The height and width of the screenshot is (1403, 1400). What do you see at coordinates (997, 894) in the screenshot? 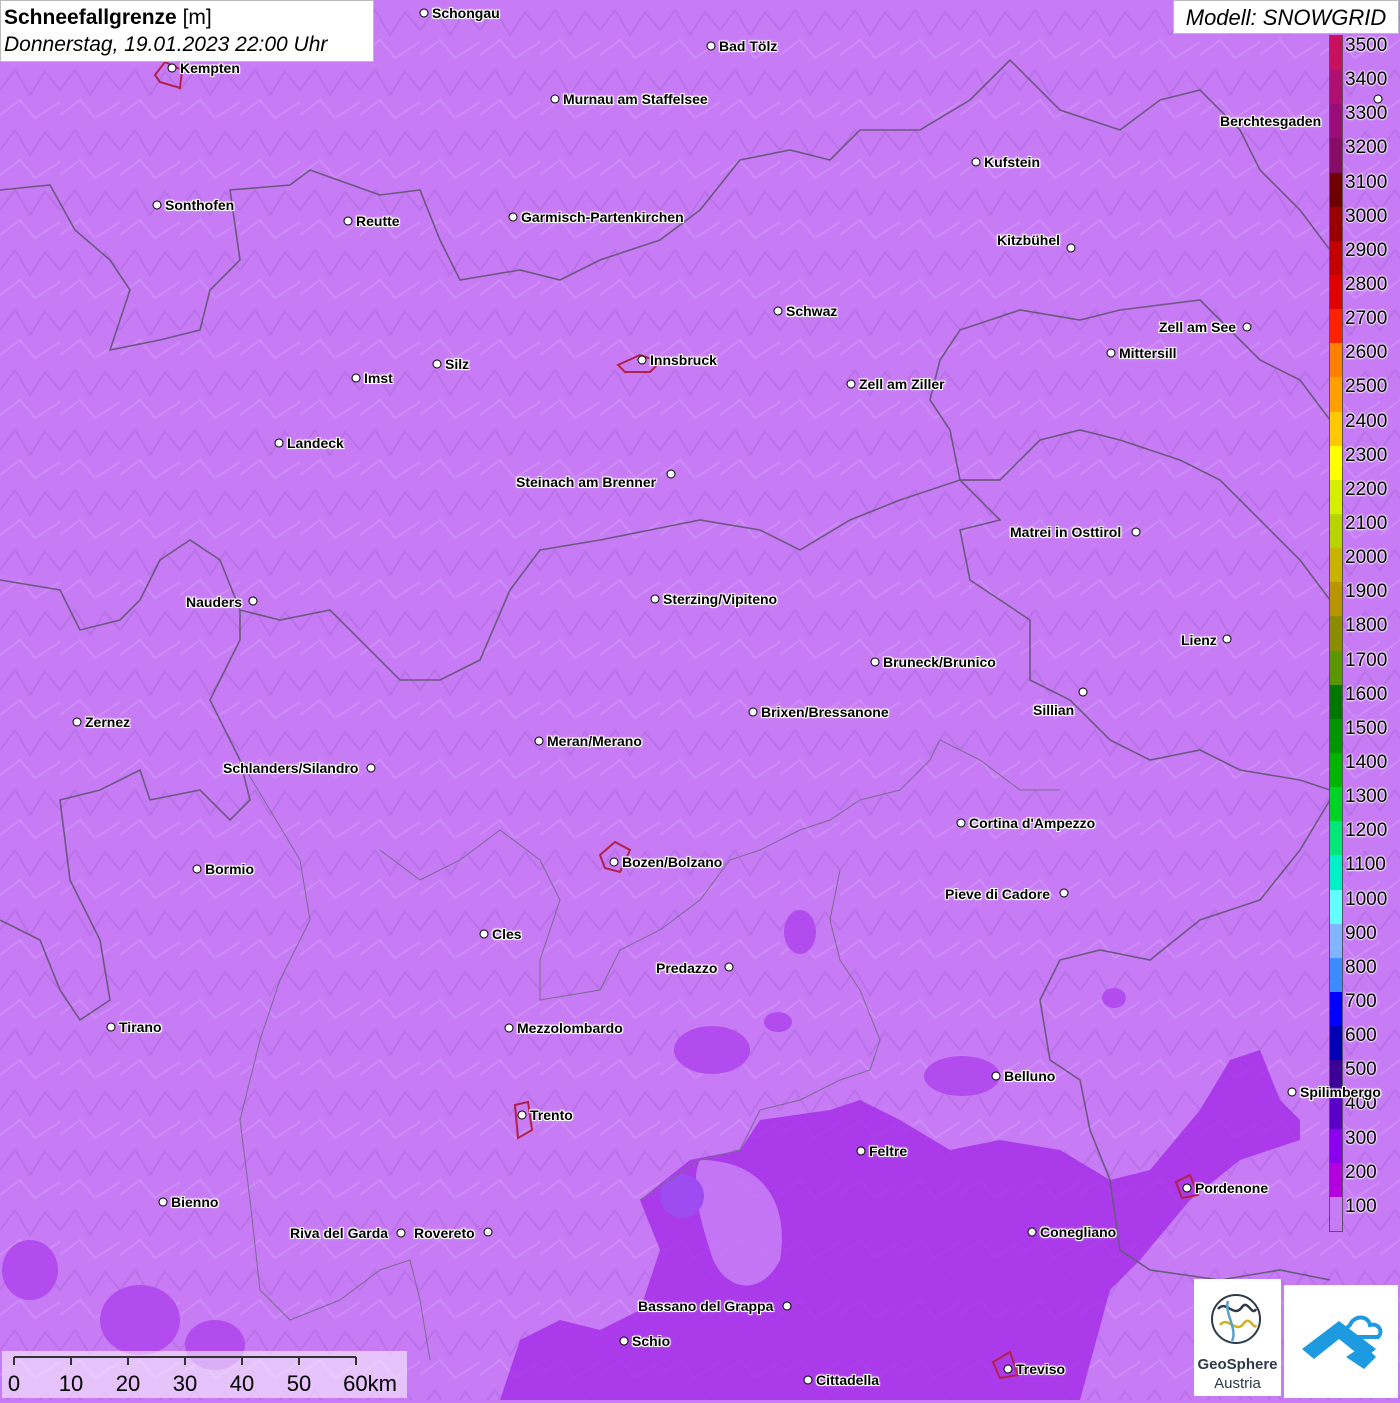
I see `city-label: Pieve di Cadore` at bounding box center [997, 894].